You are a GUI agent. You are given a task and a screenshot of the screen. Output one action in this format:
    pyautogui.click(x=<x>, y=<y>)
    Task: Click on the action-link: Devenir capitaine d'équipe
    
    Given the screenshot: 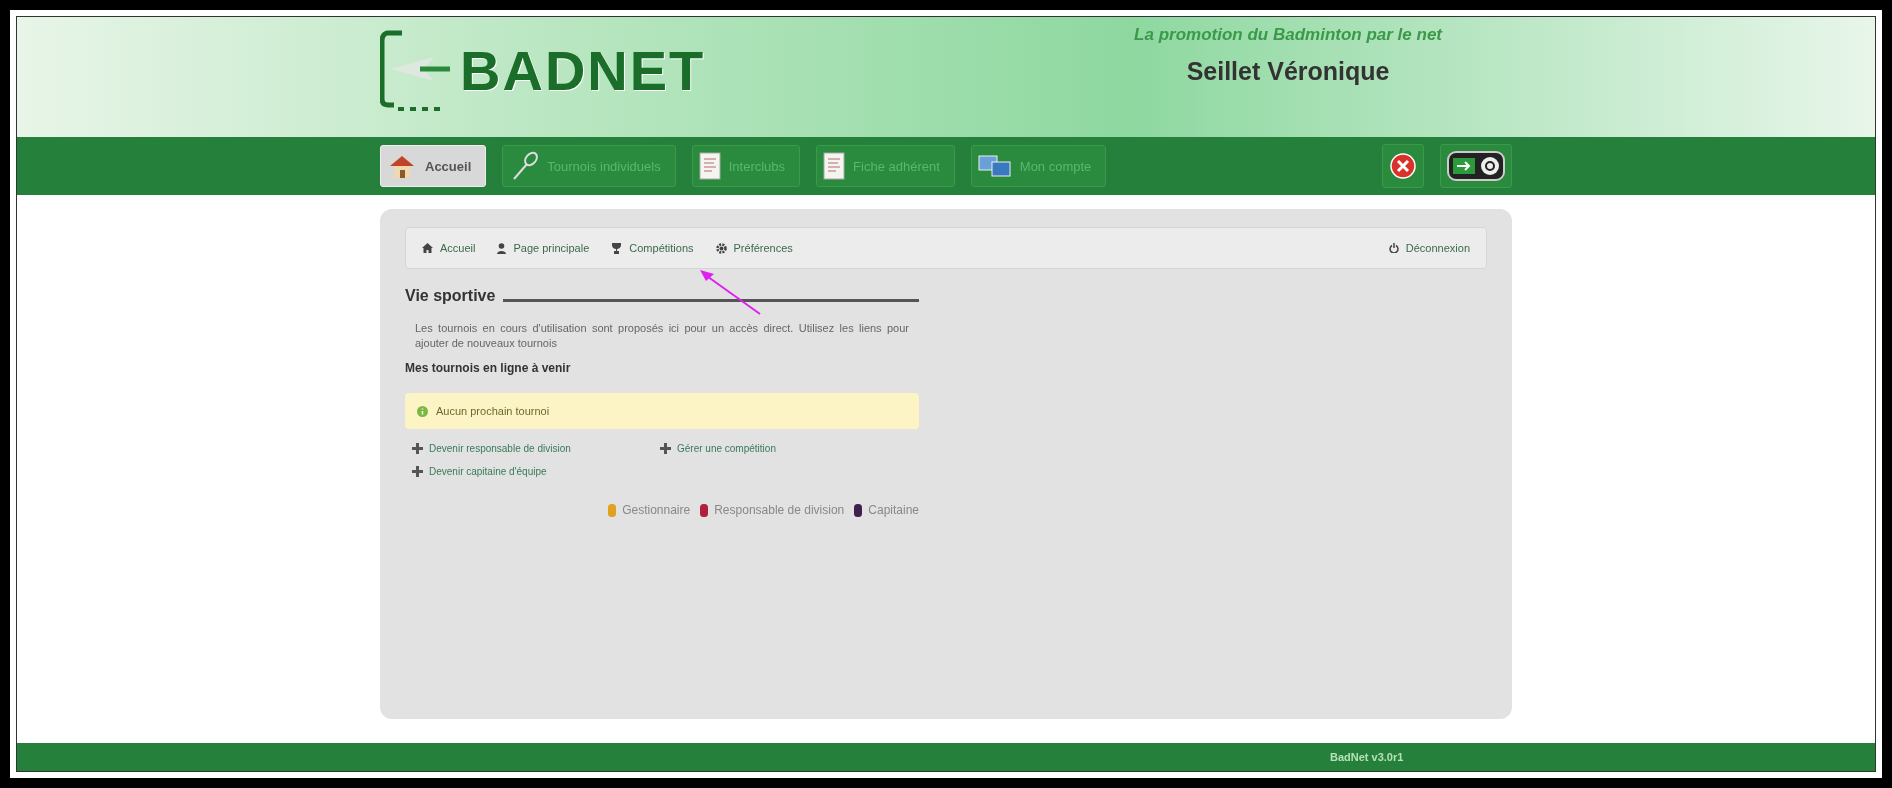 What is the action you would take?
    pyautogui.click(x=536, y=471)
    